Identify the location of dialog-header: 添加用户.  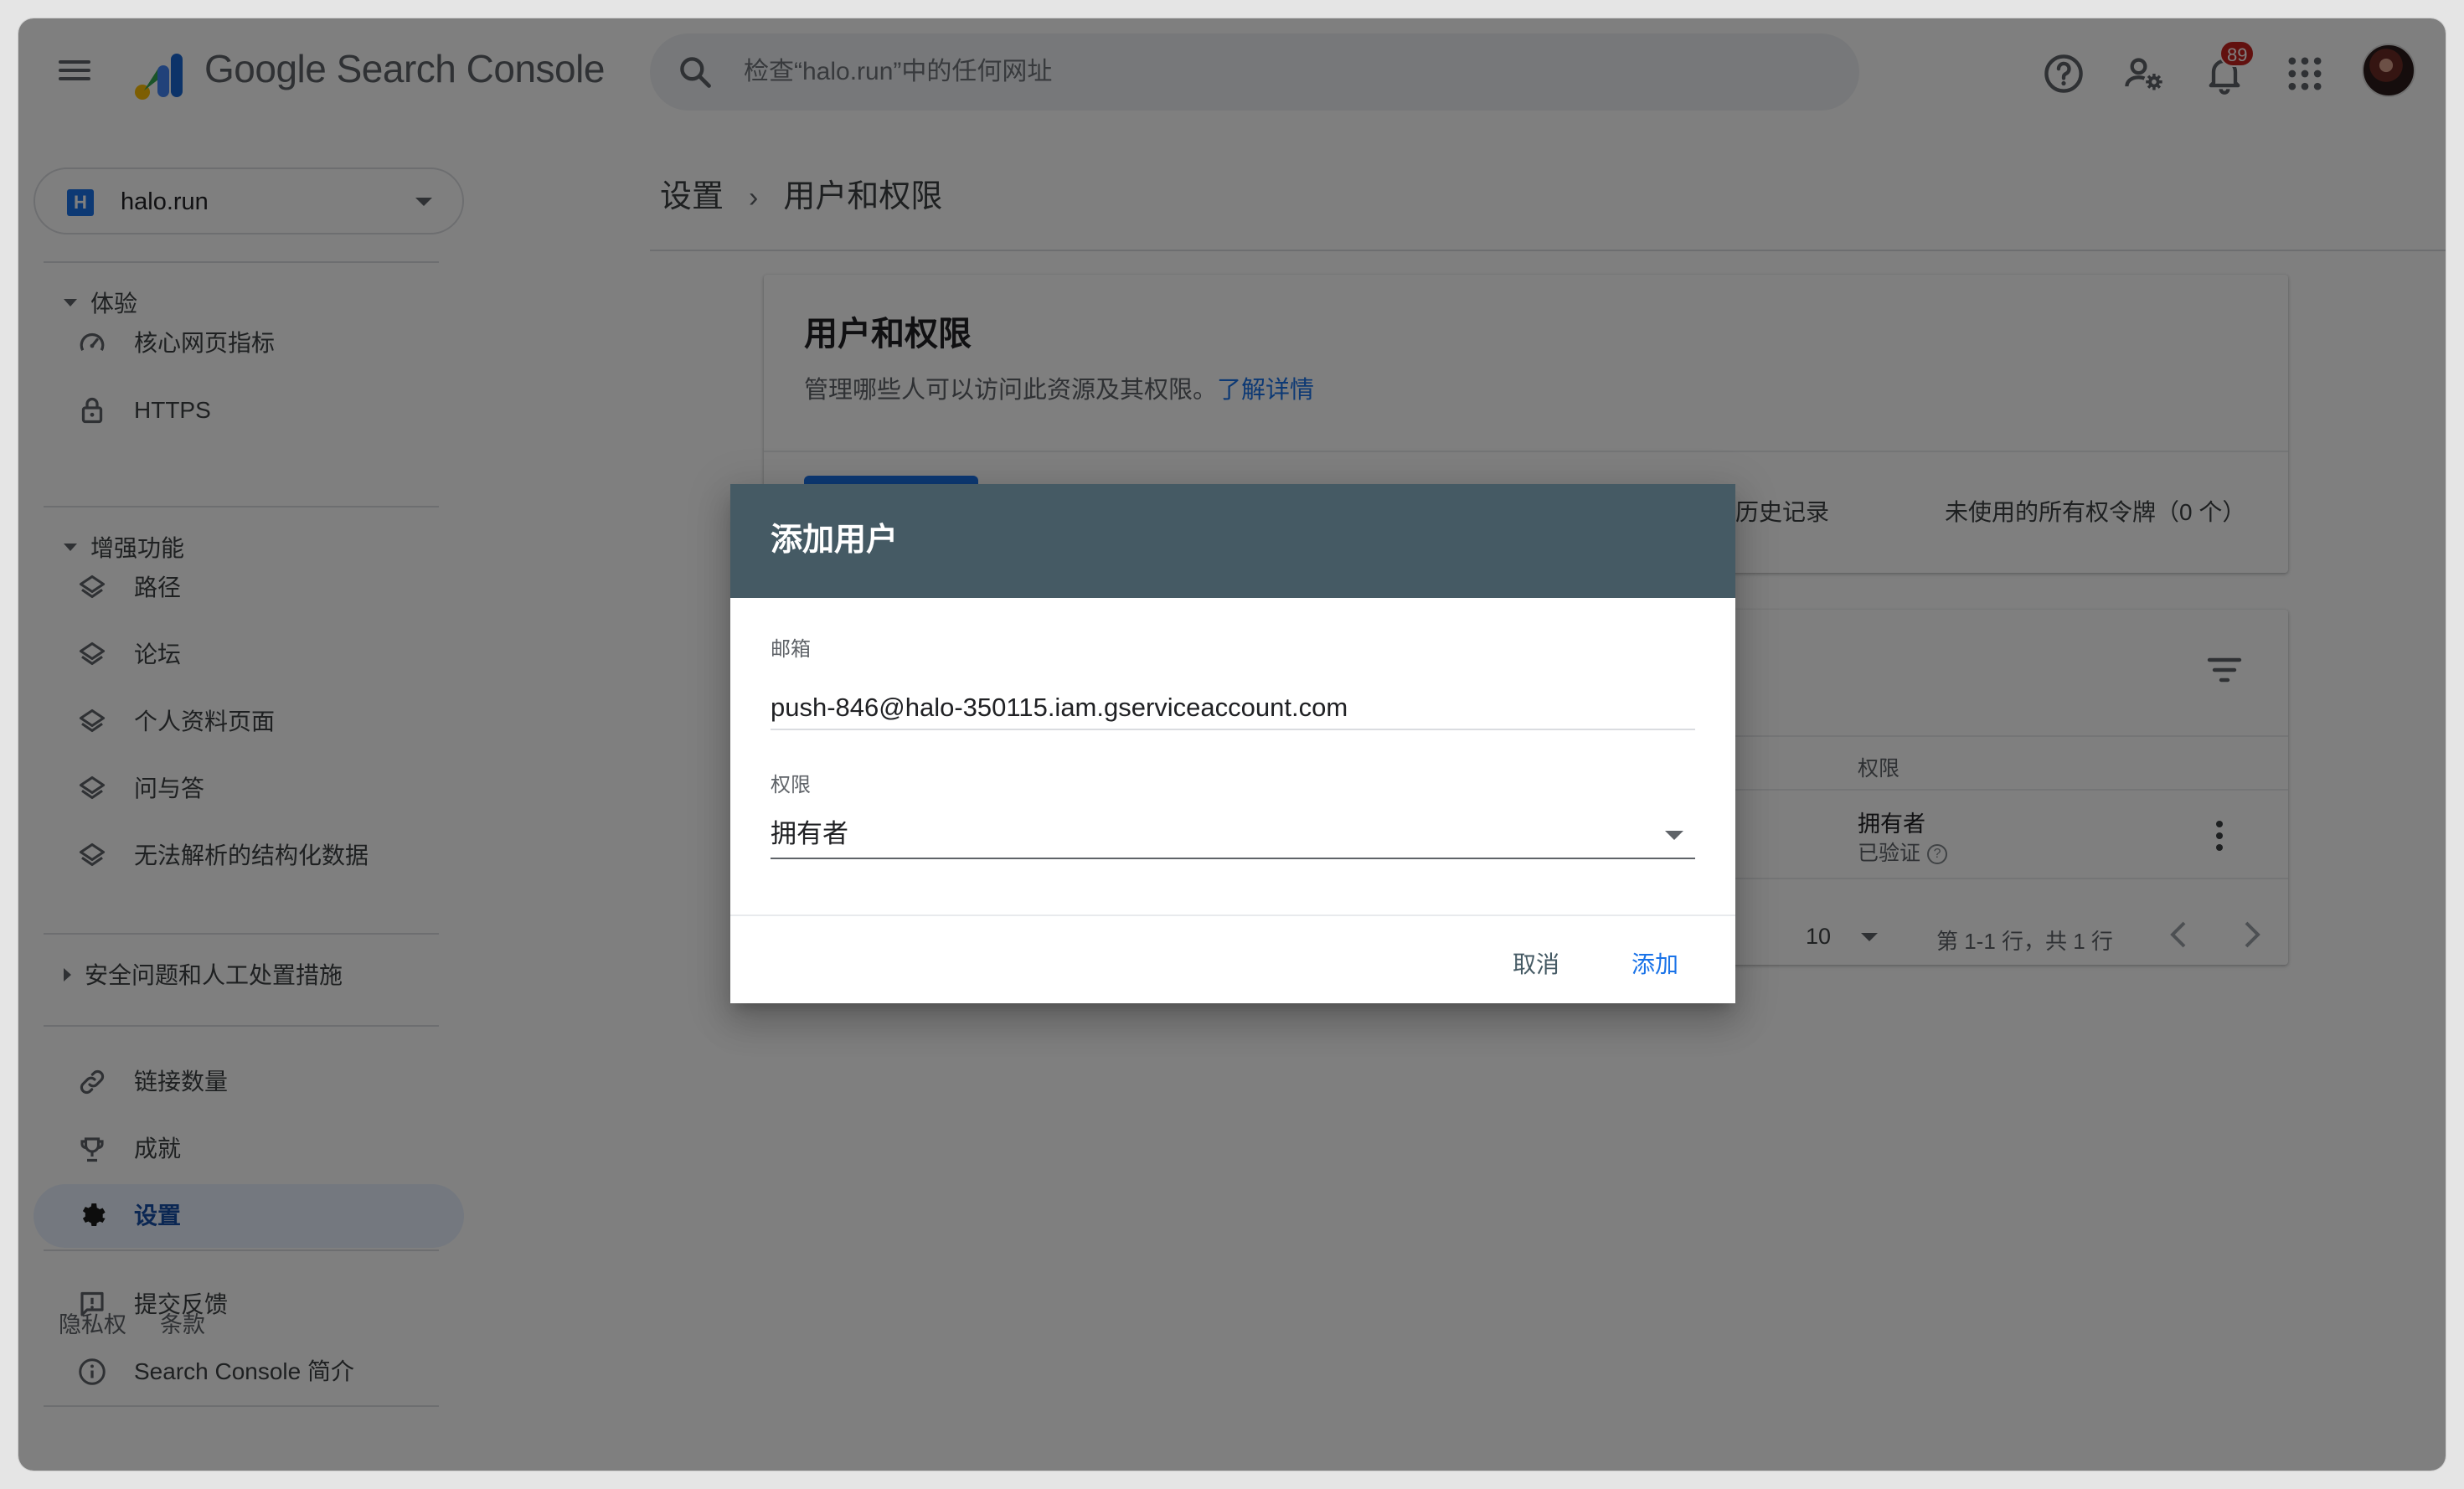
(1232, 541).